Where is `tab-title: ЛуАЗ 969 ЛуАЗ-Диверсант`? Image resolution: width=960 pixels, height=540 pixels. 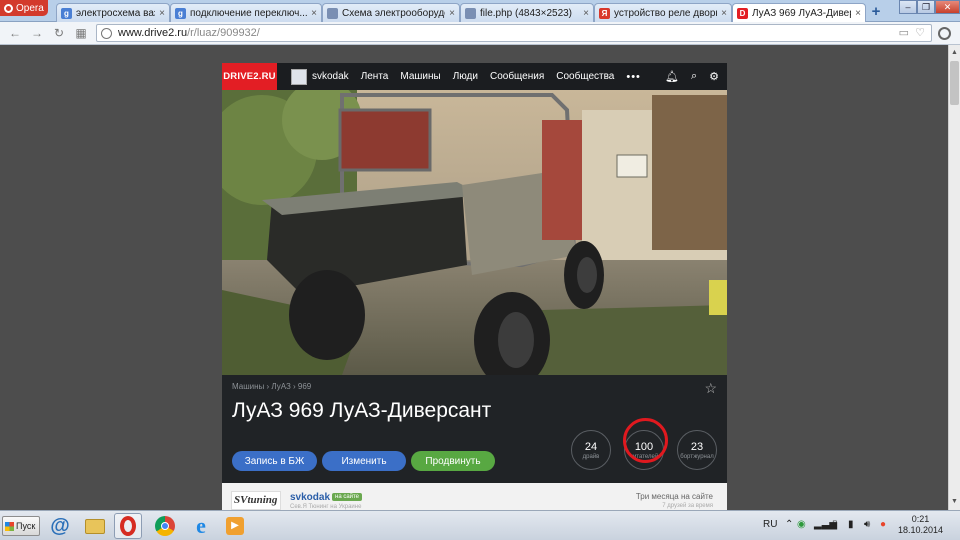 tab-title: ЛуАЗ 969 ЛуАЗ-Диверсант is located at coordinates (801, 13).